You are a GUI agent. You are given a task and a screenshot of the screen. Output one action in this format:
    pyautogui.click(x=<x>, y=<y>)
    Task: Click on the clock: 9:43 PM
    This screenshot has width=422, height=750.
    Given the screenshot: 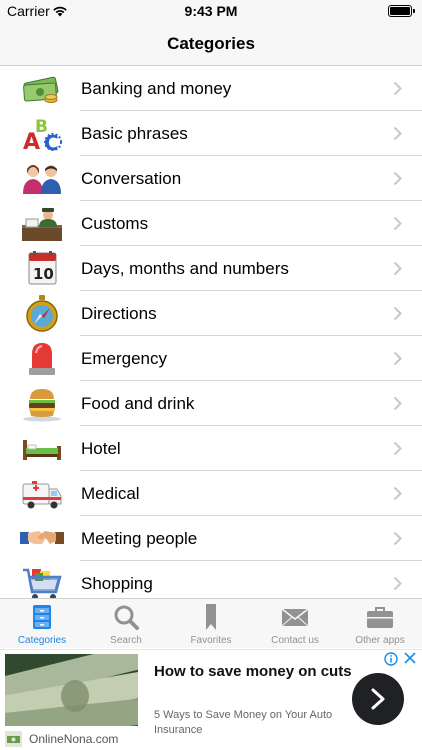 What is the action you would take?
    pyautogui.click(x=211, y=11)
    